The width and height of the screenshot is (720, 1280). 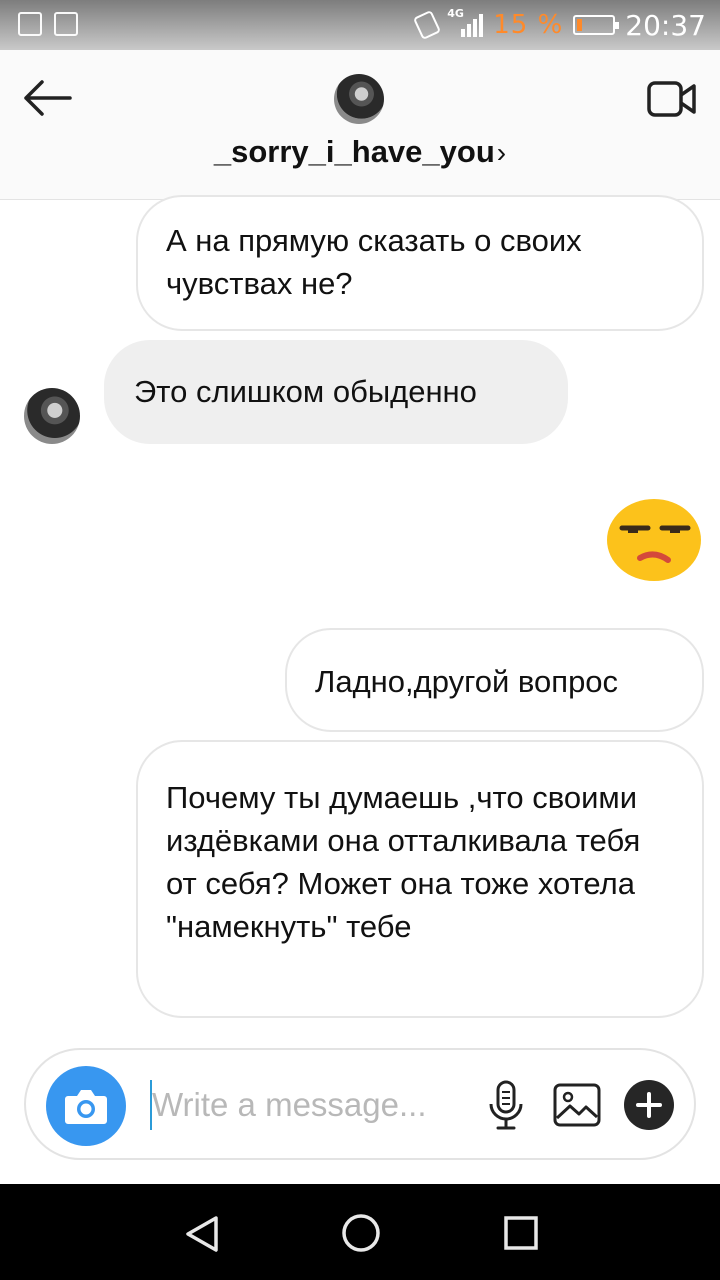 I want to click on video-call-icon, so click(x=671, y=99).